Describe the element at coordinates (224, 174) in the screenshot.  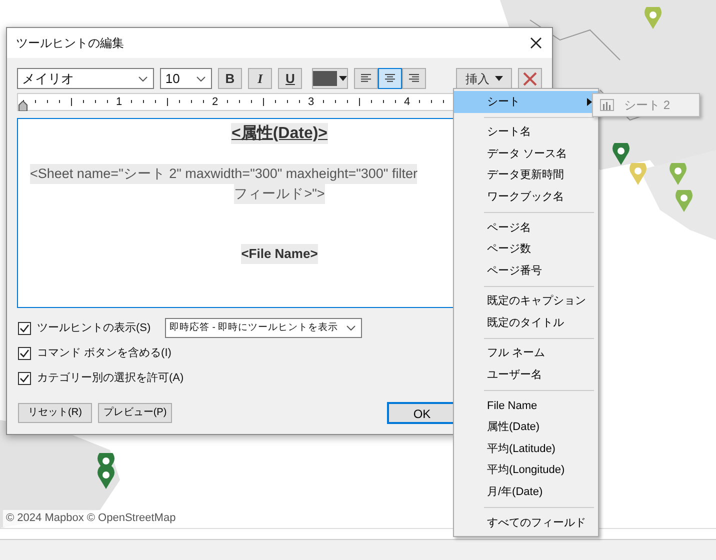
I see `sheet-tag-text: <Sheet name="シート 2" maxwidth="300" maxheight="300" filter` at that location.